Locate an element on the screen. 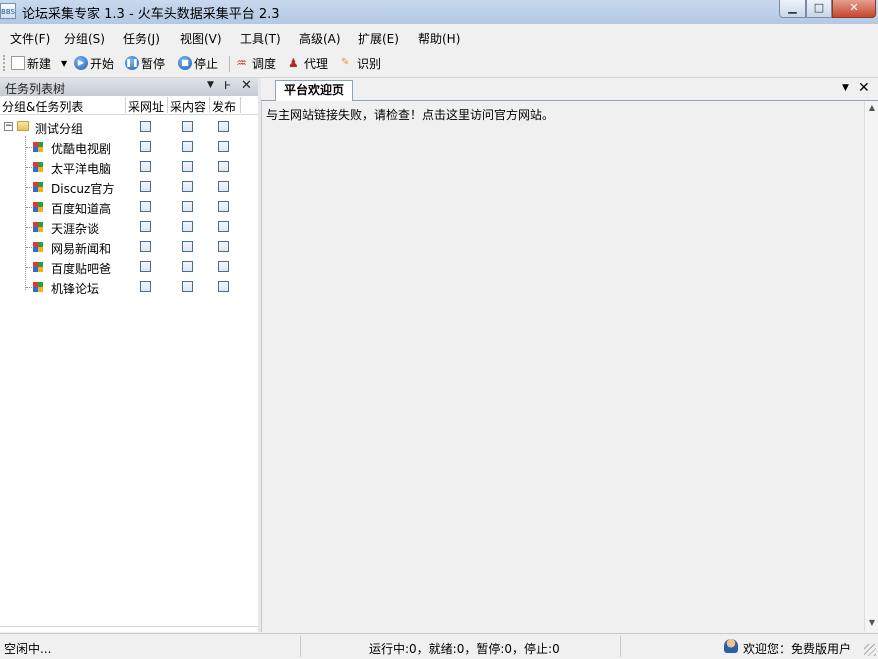 The image size is (878, 659). menu-task: 任务(J) is located at coordinates (141, 38).